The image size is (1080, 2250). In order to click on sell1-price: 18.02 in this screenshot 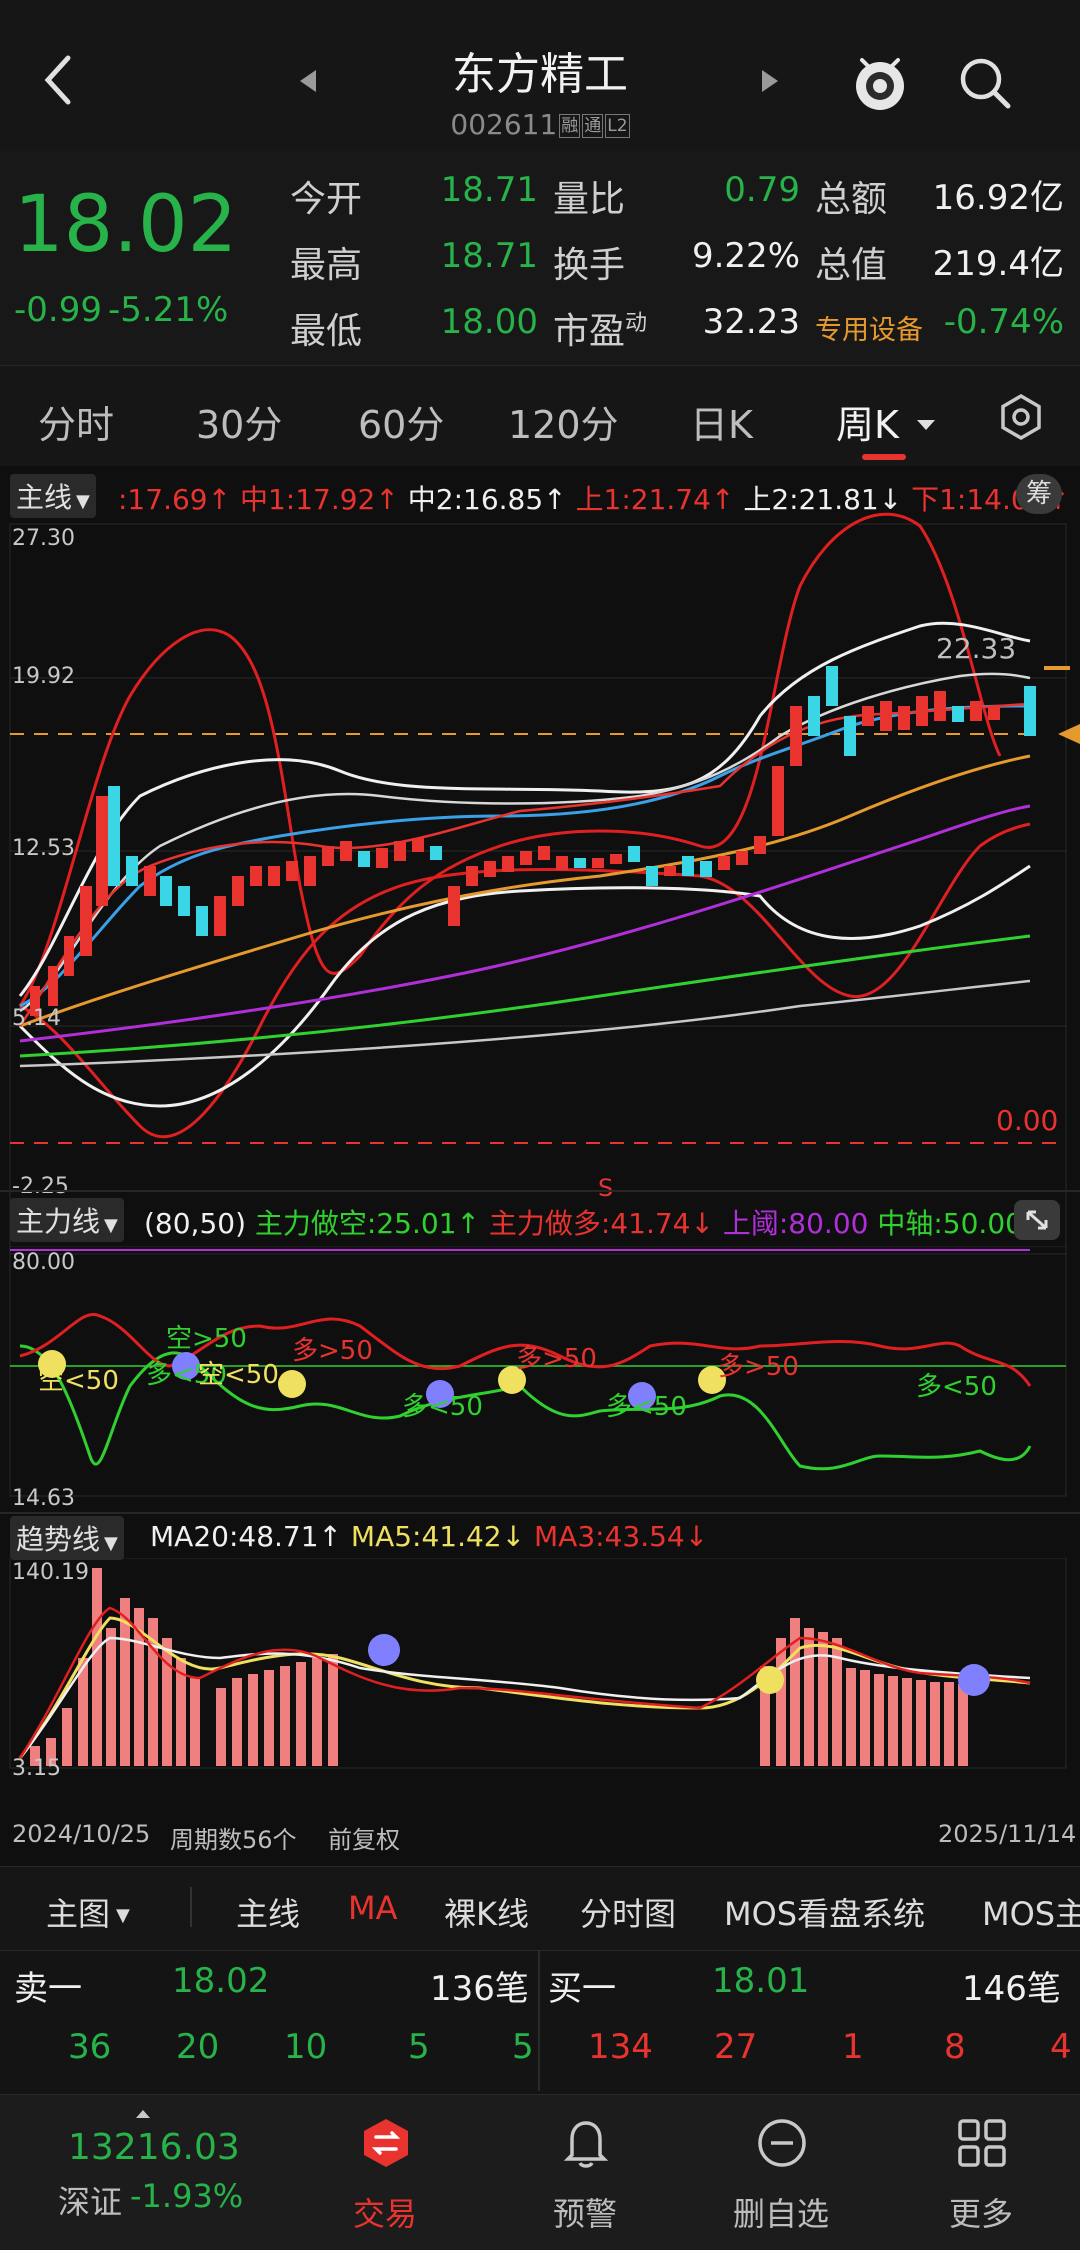, I will do `click(221, 1981)`.